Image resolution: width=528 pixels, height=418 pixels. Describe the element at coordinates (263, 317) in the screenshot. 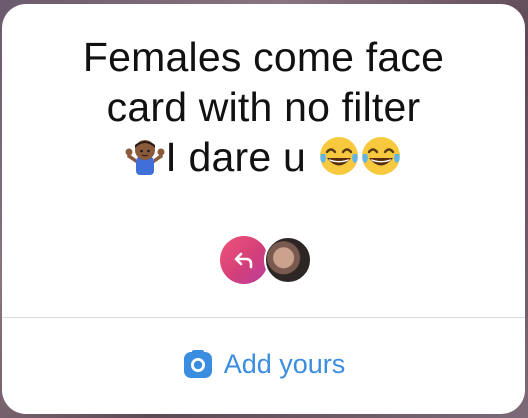

I see `divider` at that location.